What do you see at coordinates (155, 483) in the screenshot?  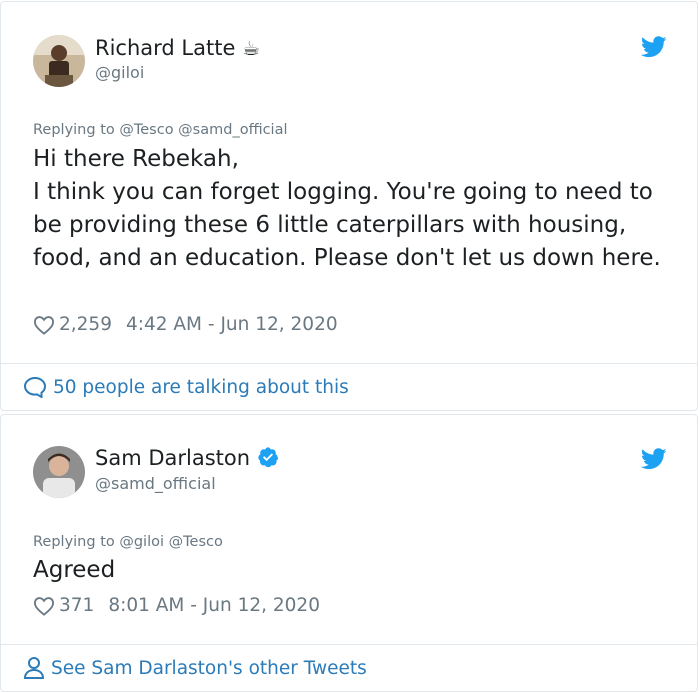 I see `author-handle: @samd_official` at bounding box center [155, 483].